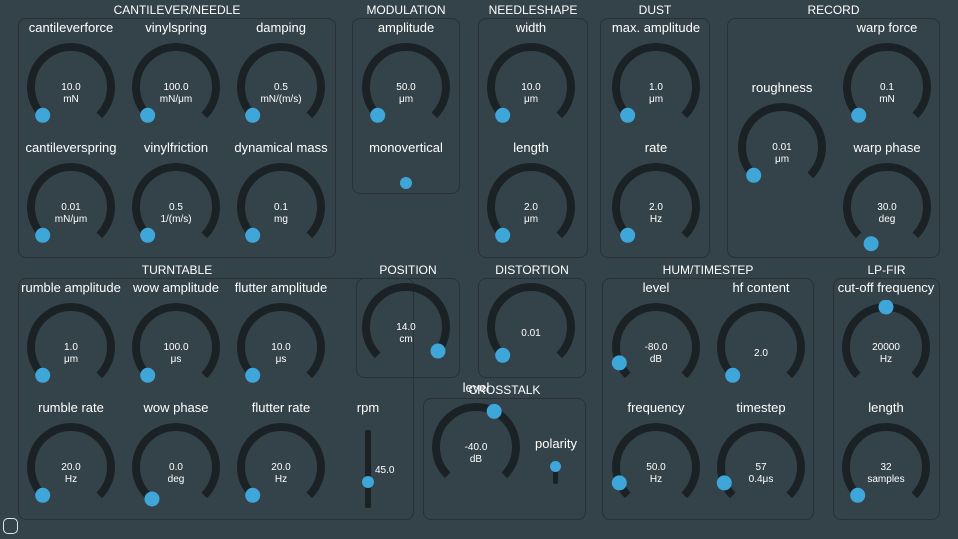 The image size is (958, 539). I want to click on monovertical-handle, so click(406, 183).